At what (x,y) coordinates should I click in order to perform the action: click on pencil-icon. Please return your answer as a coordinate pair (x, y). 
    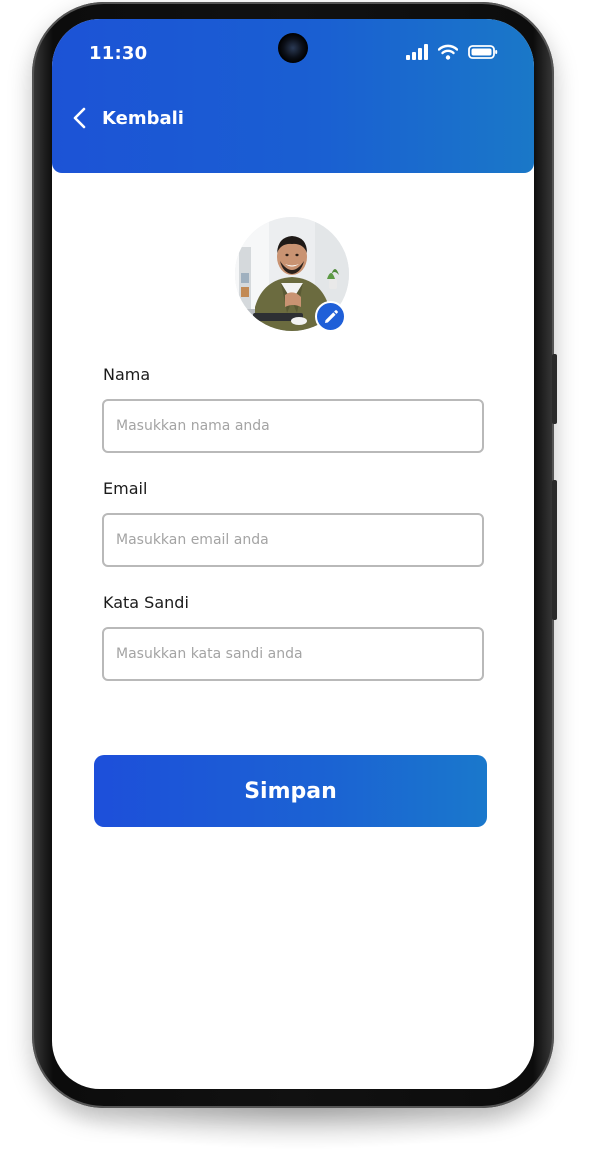
    Looking at the image, I should click on (331, 316).